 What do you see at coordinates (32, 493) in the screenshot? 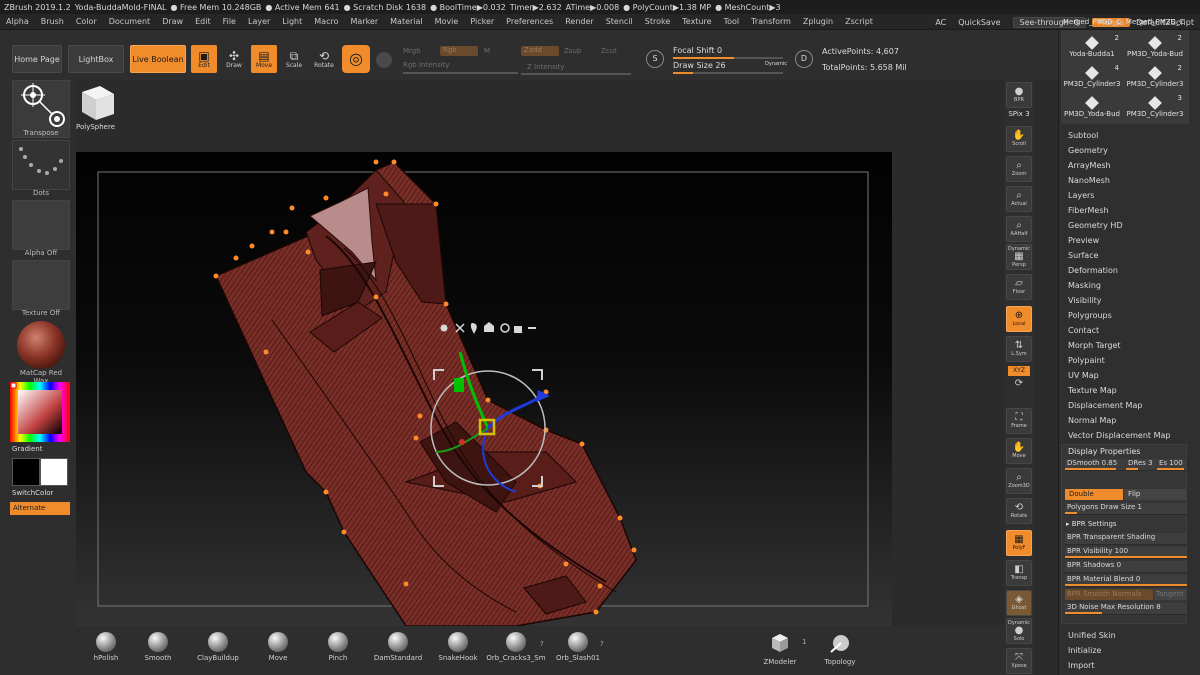
I see `switchcolor-button: SwitchColor` at bounding box center [32, 493].